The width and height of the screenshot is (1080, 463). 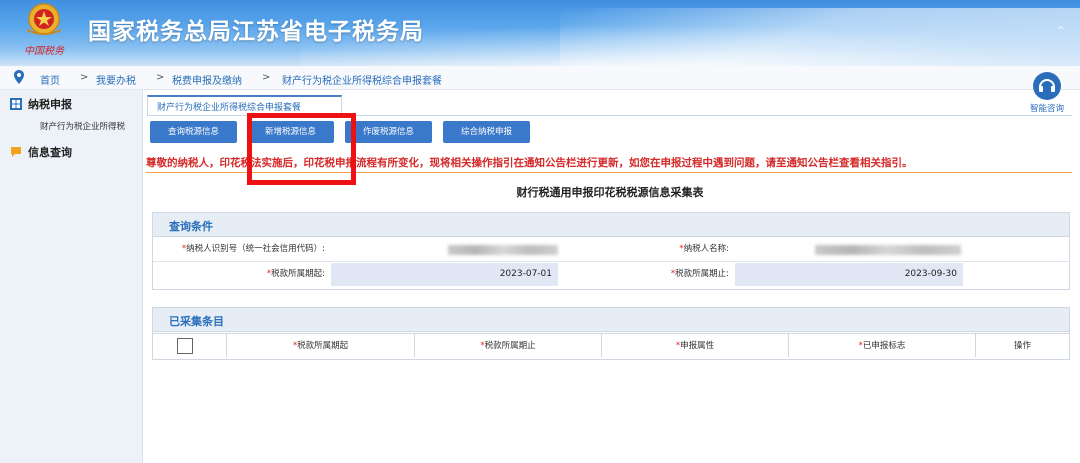 I want to click on select-all-checkbox, so click(x=185, y=346).